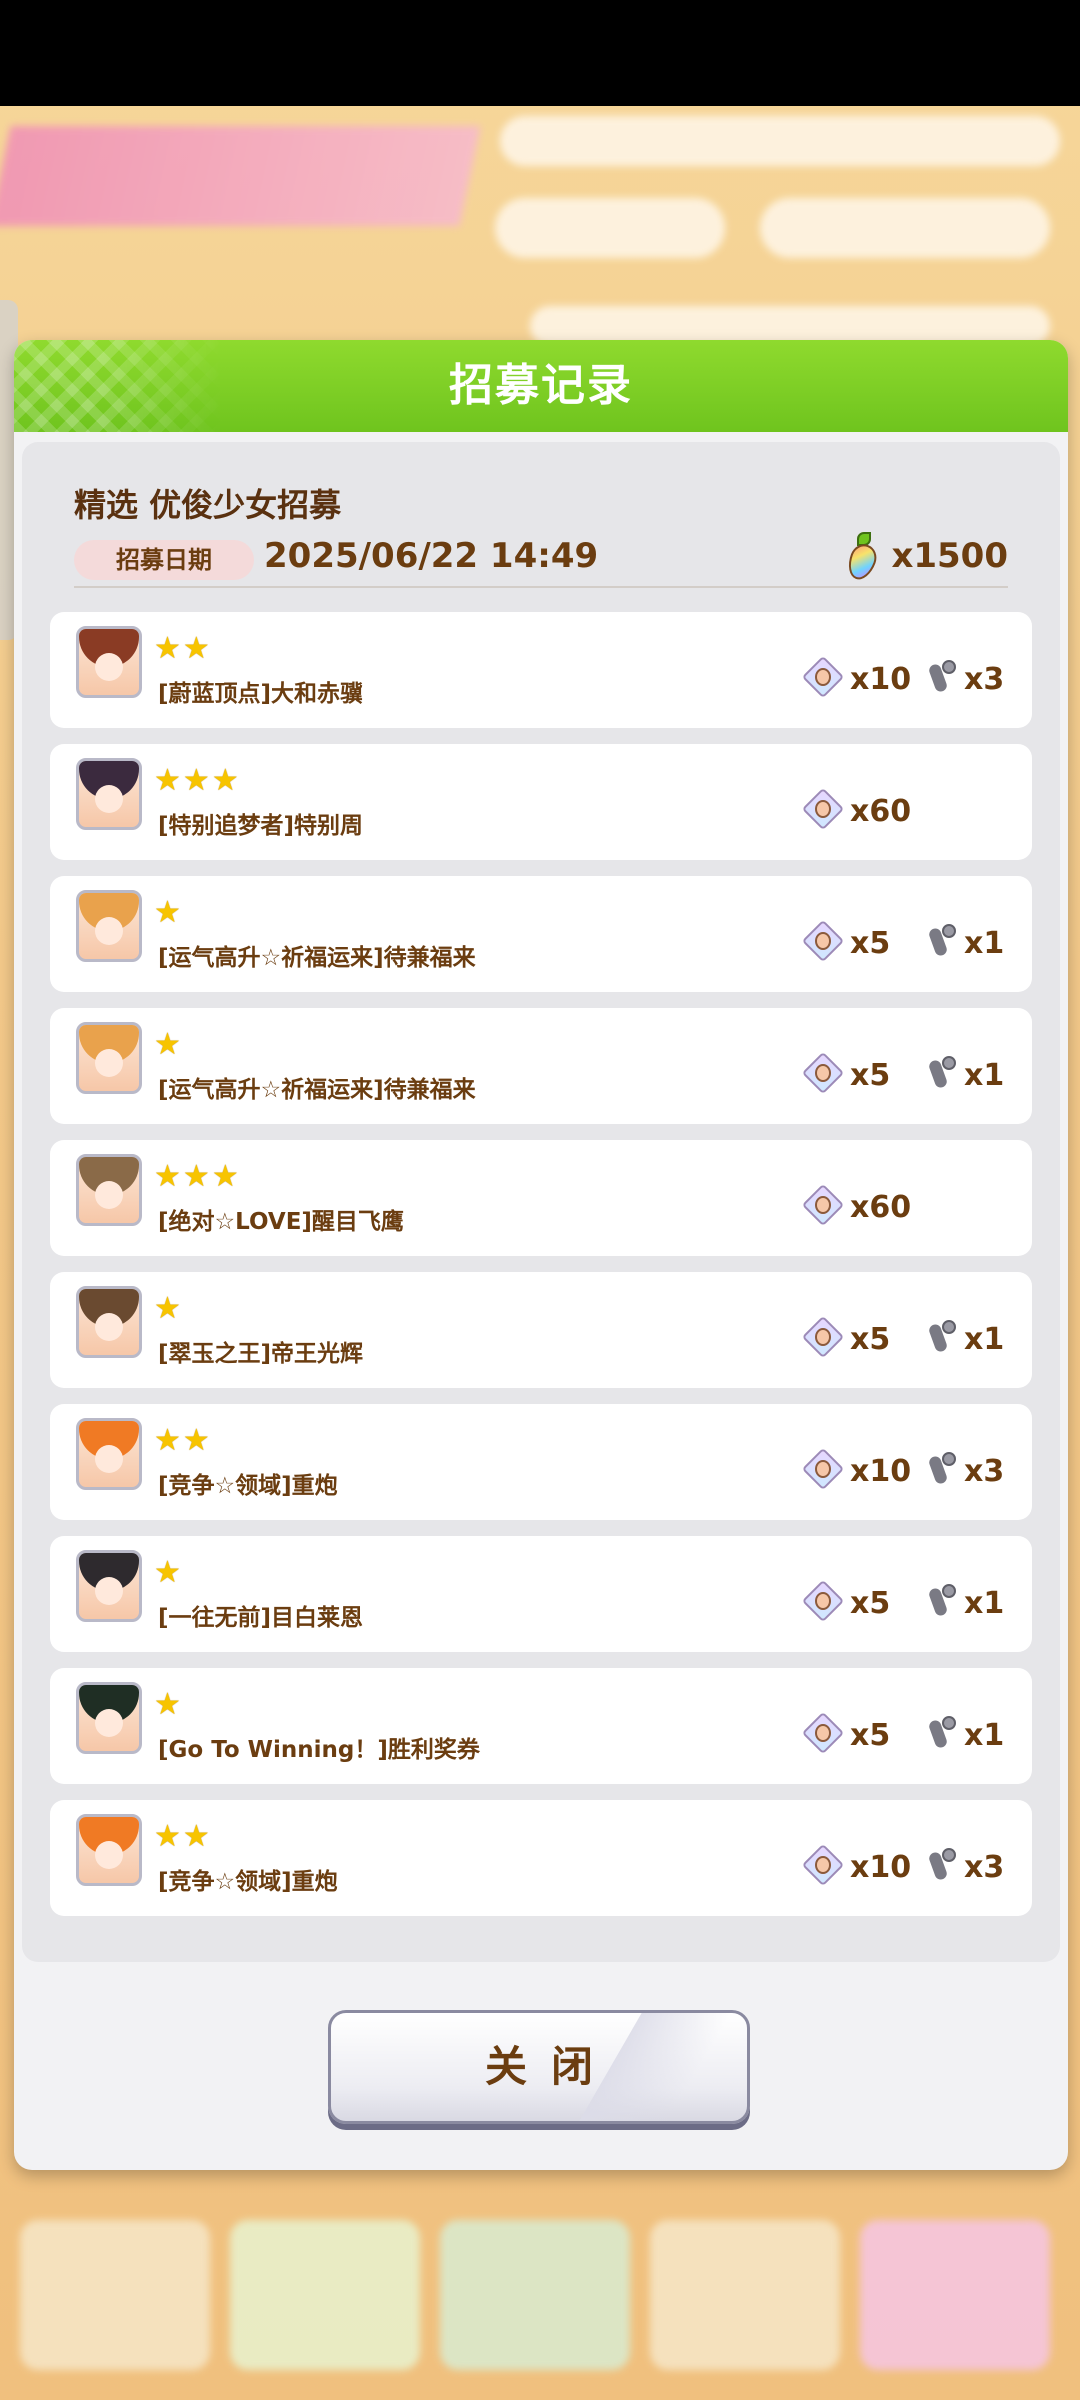 The width and height of the screenshot is (1080, 2400). Describe the element at coordinates (541, 587) in the screenshot. I see `divider` at that location.